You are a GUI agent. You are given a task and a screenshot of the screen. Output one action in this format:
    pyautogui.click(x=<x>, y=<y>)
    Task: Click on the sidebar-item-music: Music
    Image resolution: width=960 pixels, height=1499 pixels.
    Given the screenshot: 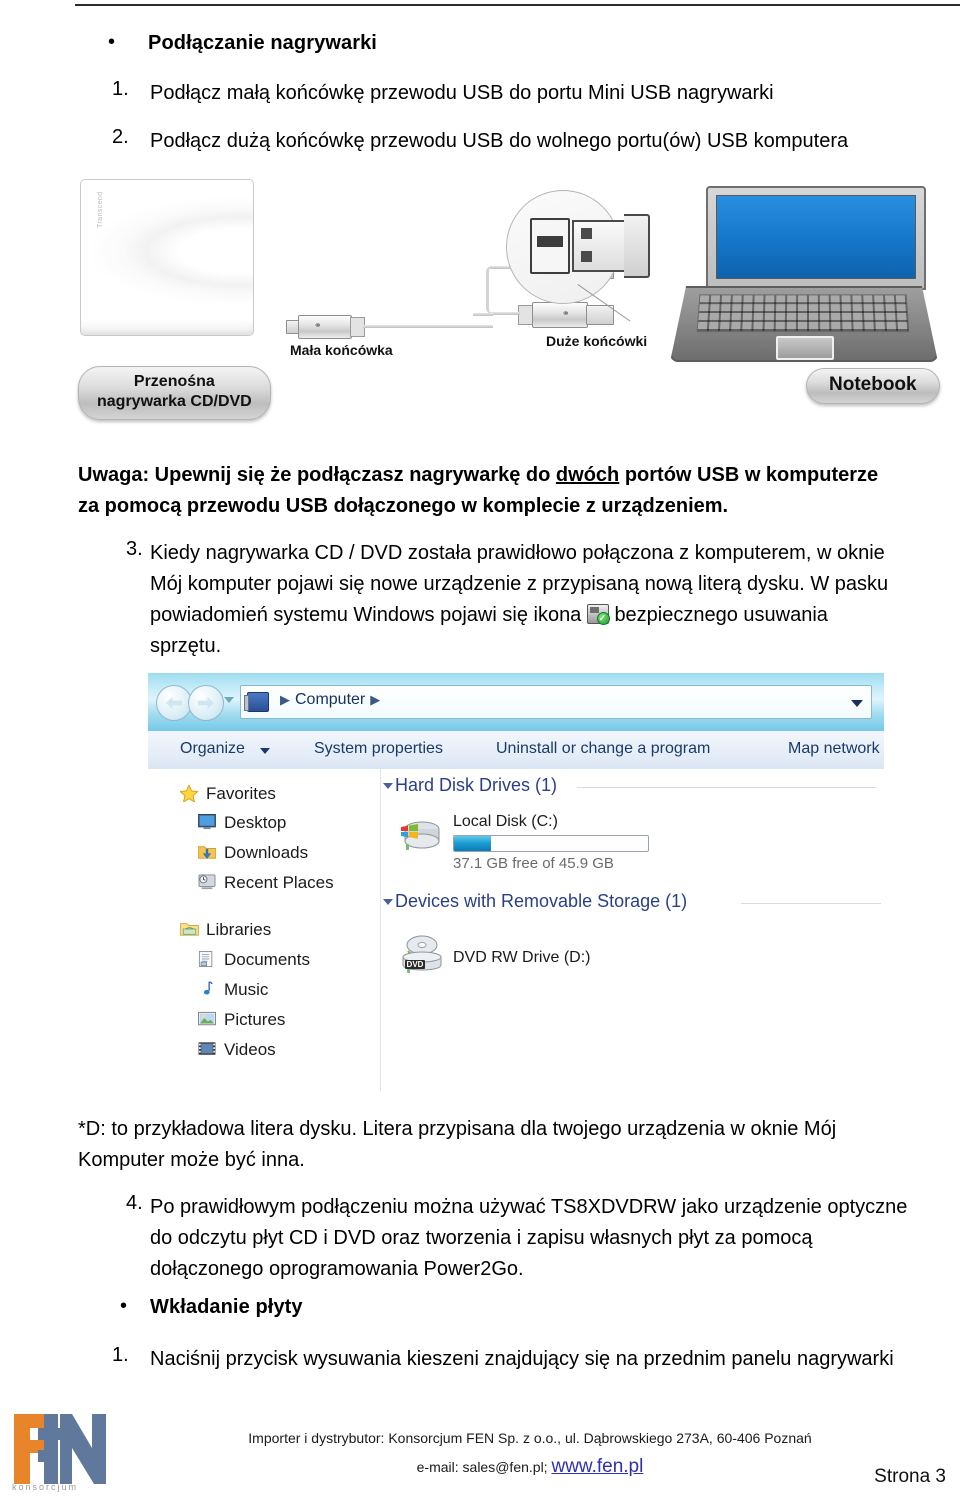 What is the action you would take?
    pyautogui.click(x=246, y=990)
    